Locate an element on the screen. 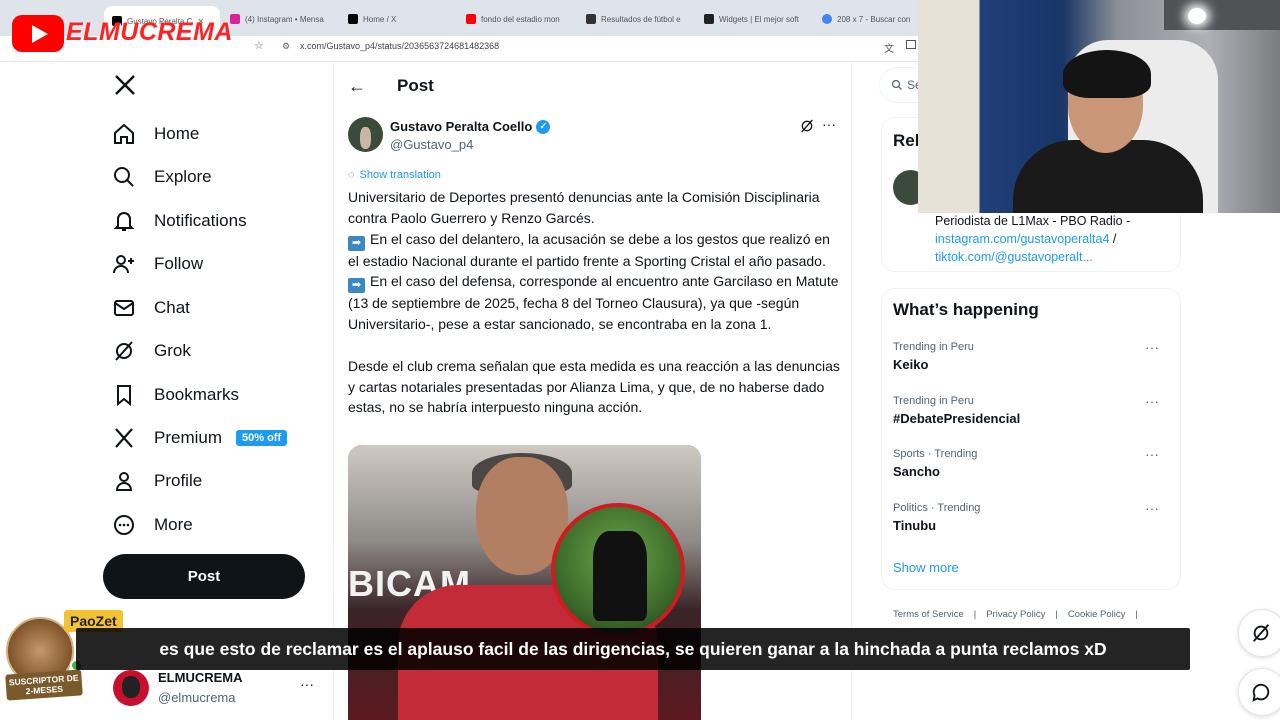 Image resolution: width=1280 pixels, height=720 pixels. trend-item: Trending in Peru #DebatePresidencial ··· is located at coordinates (1033, 409).